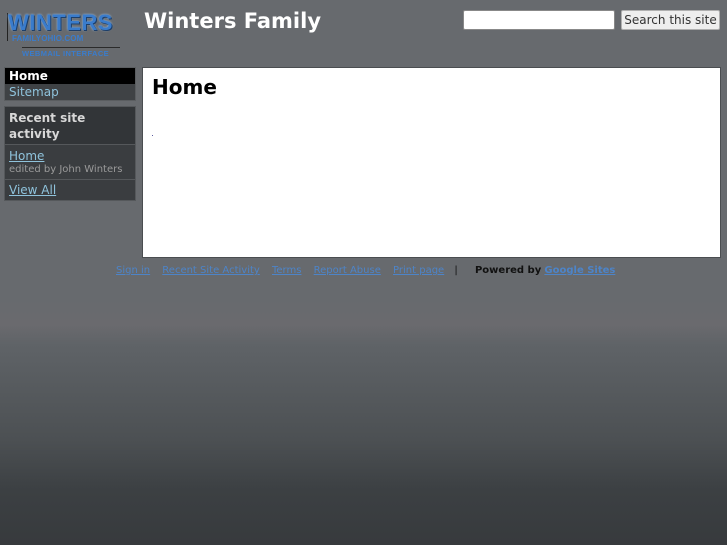 Image resolution: width=727 pixels, height=545 pixels. Describe the element at coordinates (70, 126) in the screenshot. I see `recent-activity-title: Recent site activity` at that location.